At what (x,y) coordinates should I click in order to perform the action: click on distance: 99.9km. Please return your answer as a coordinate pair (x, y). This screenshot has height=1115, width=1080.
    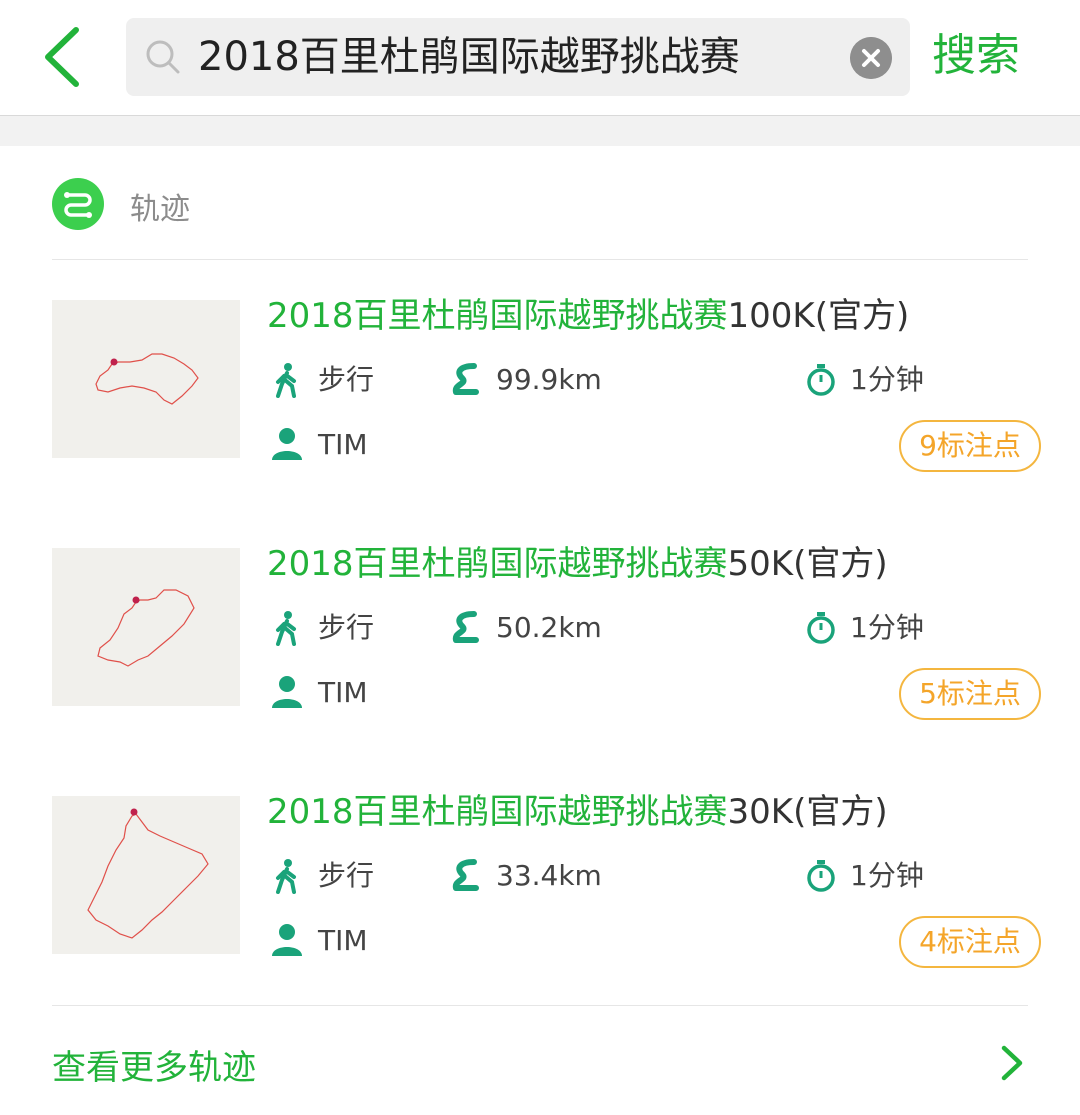
    Looking at the image, I should click on (549, 379).